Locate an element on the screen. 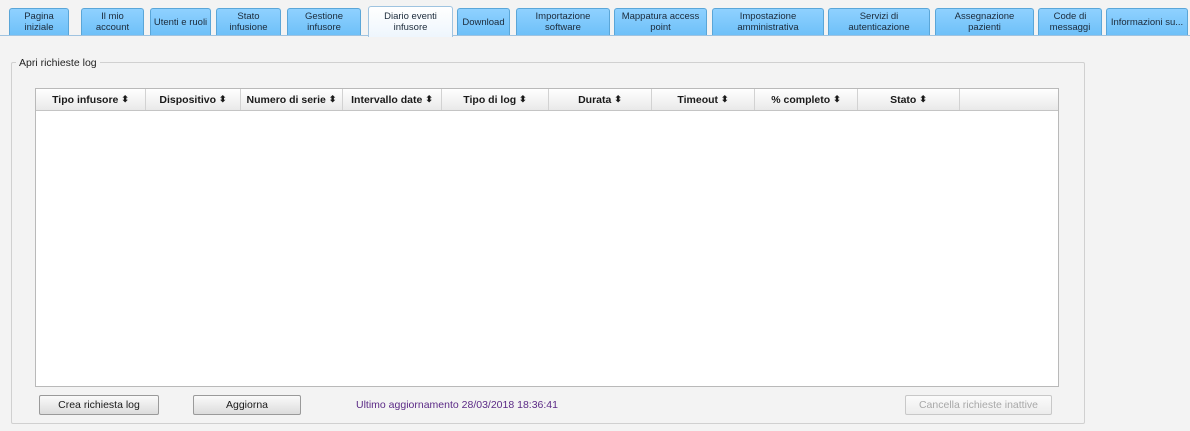  tab-label: Gestione infusore is located at coordinates (324, 22).